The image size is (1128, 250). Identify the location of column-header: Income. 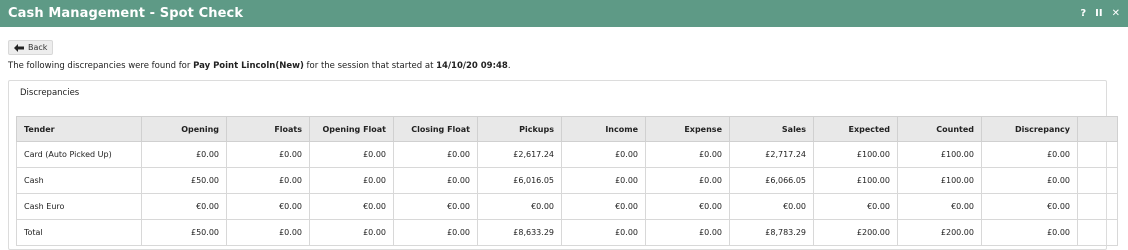
(603, 129).